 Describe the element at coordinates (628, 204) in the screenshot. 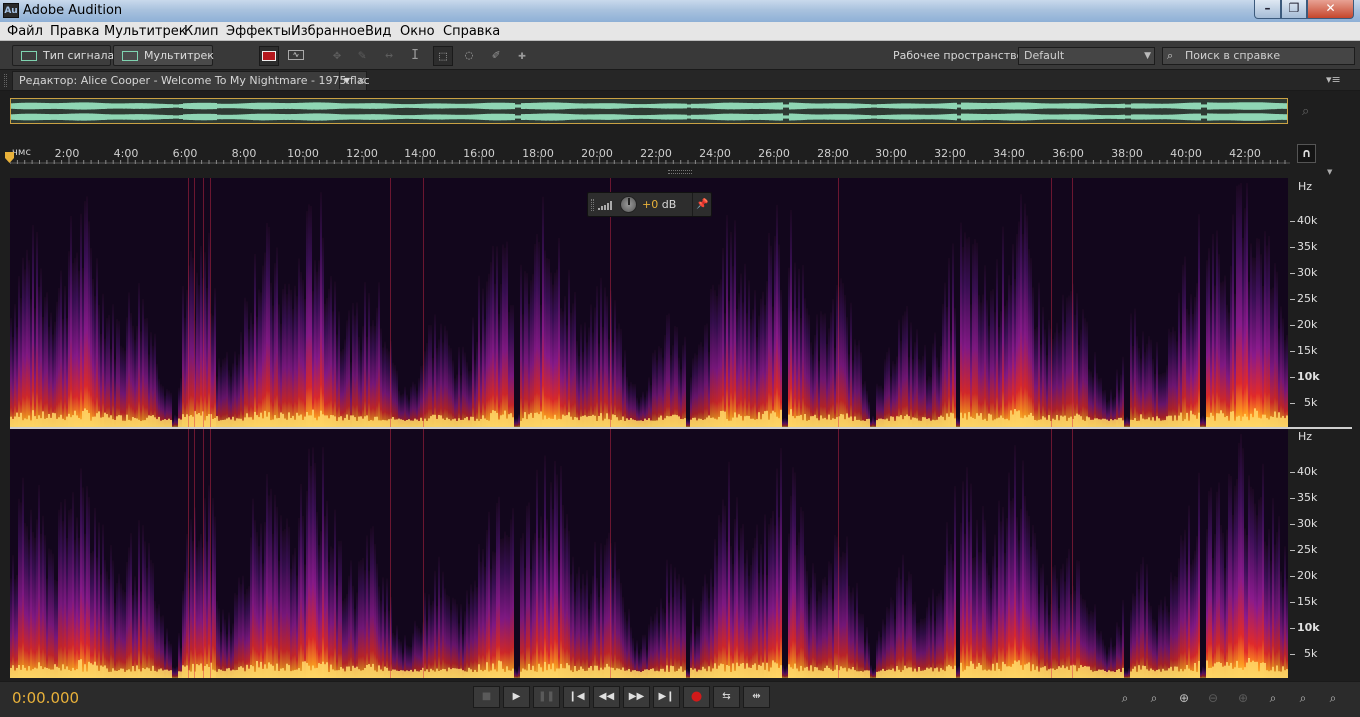

I see `volume-knob` at that location.